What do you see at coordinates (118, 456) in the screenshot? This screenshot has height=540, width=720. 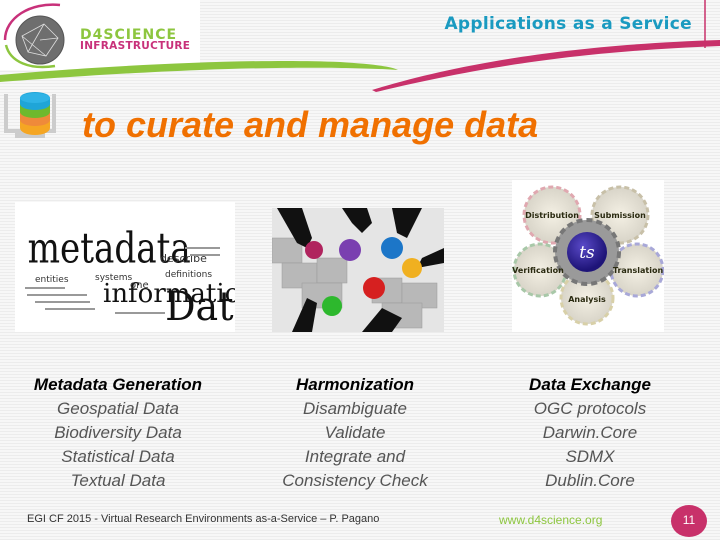 I see `column-item: Statistical Data` at bounding box center [118, 456].